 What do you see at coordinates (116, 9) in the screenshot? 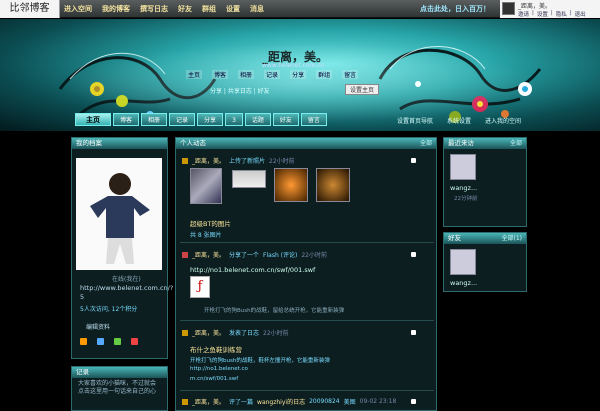
I see `nav-my-blog: 我的博客` at bounding box center [116, 9].